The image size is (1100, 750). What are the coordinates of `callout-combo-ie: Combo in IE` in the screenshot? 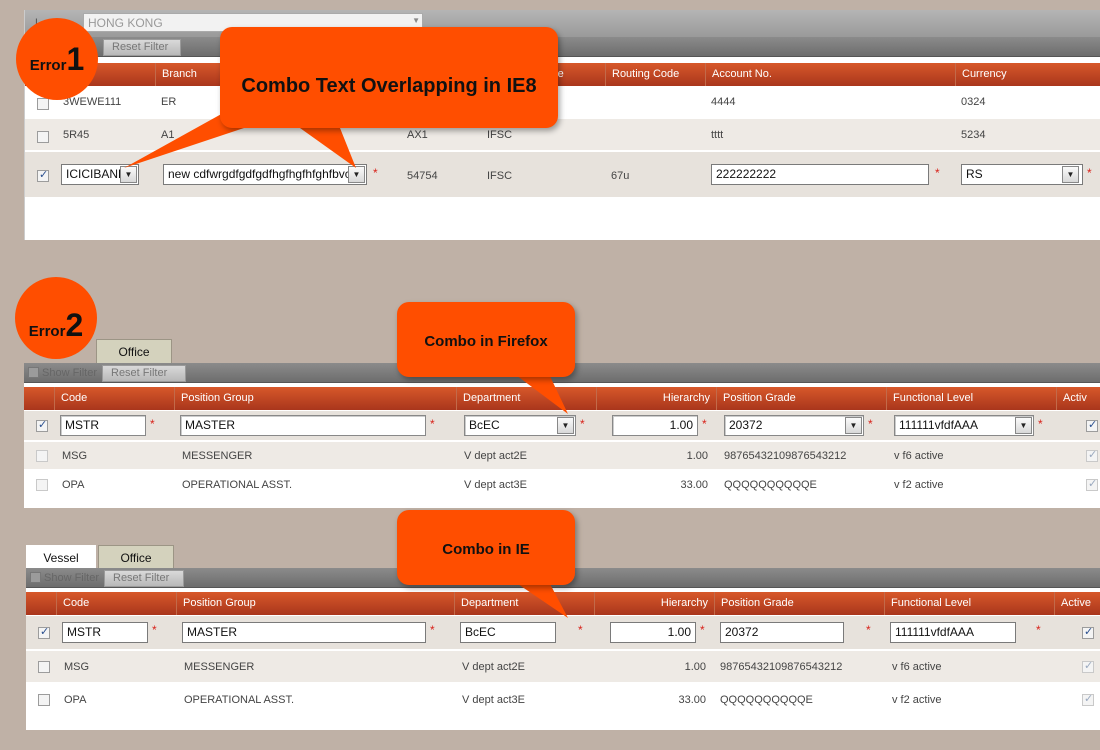 It's located at (486, 547).